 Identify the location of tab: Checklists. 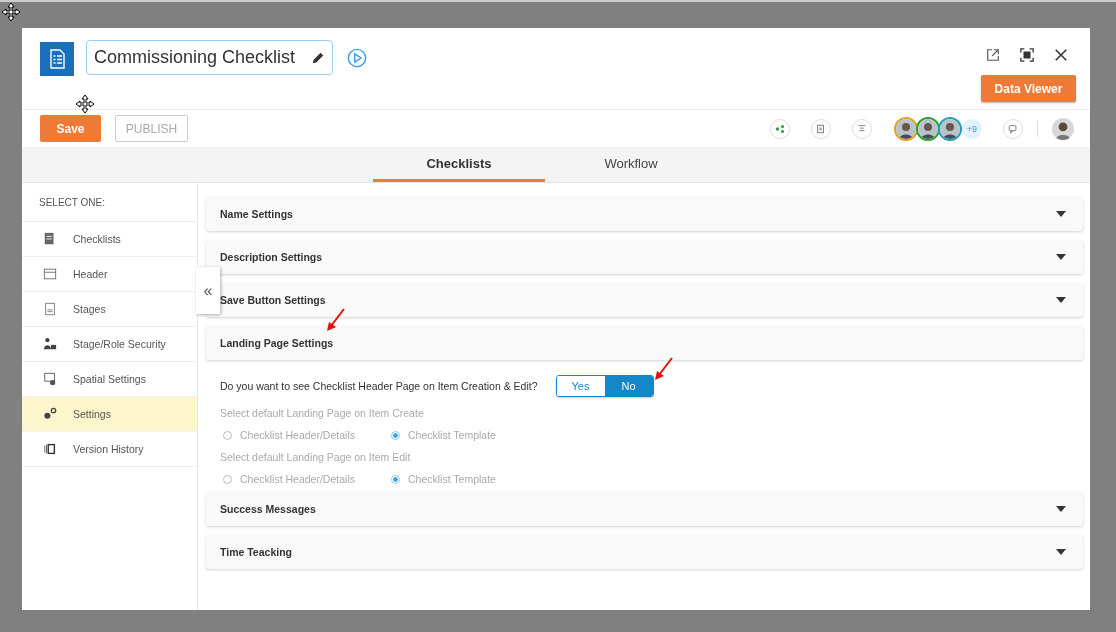
(459, 164).